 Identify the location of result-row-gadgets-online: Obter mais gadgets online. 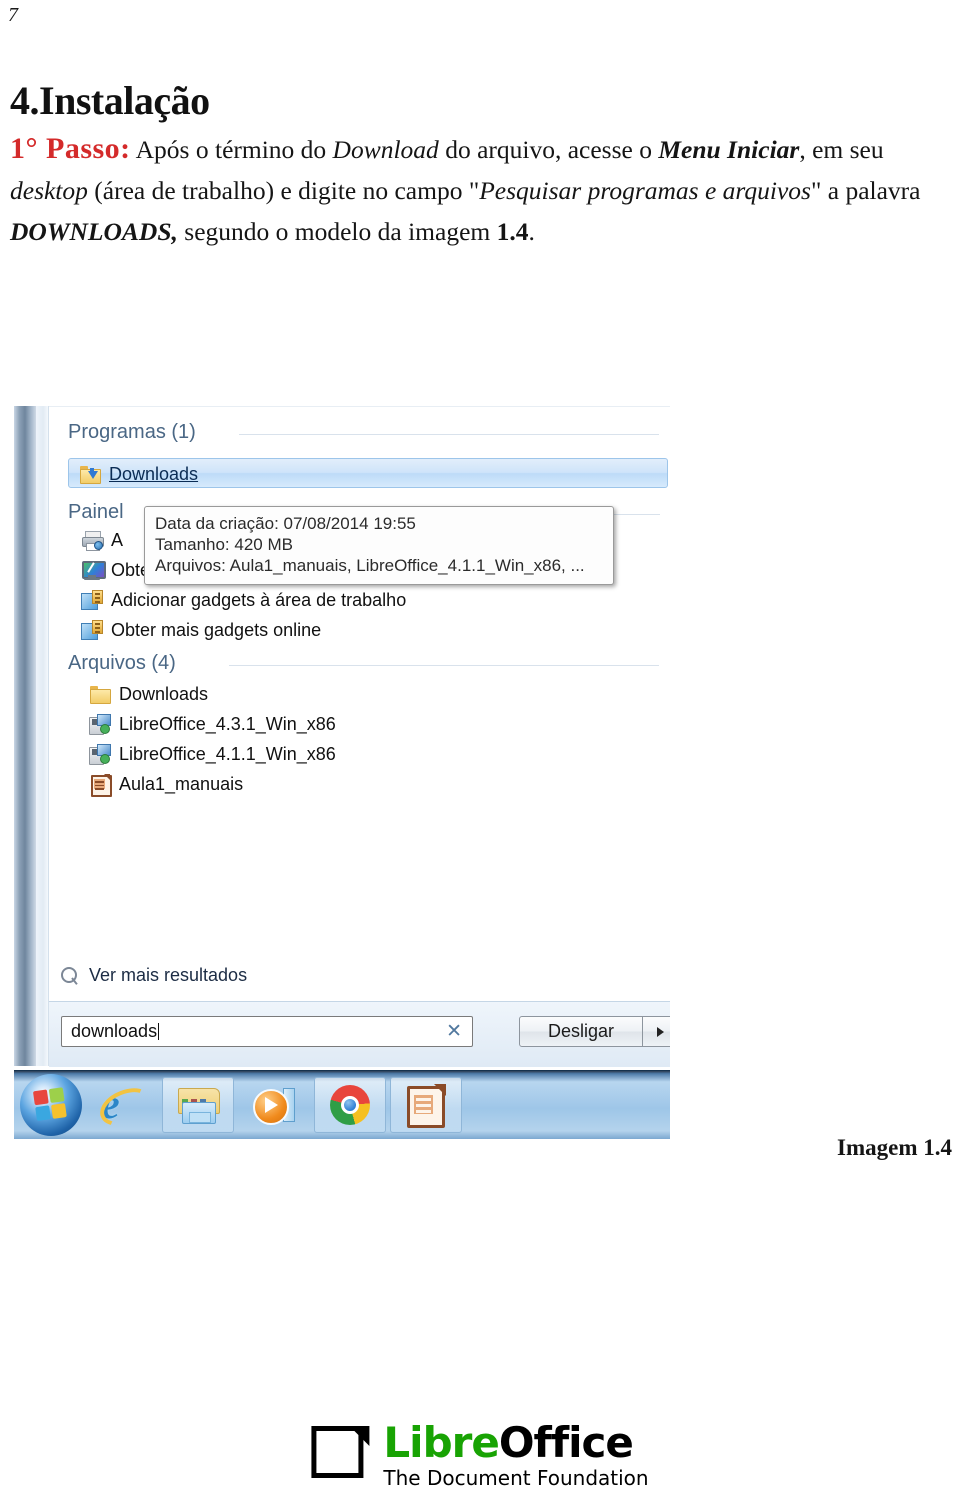
(201, 630).